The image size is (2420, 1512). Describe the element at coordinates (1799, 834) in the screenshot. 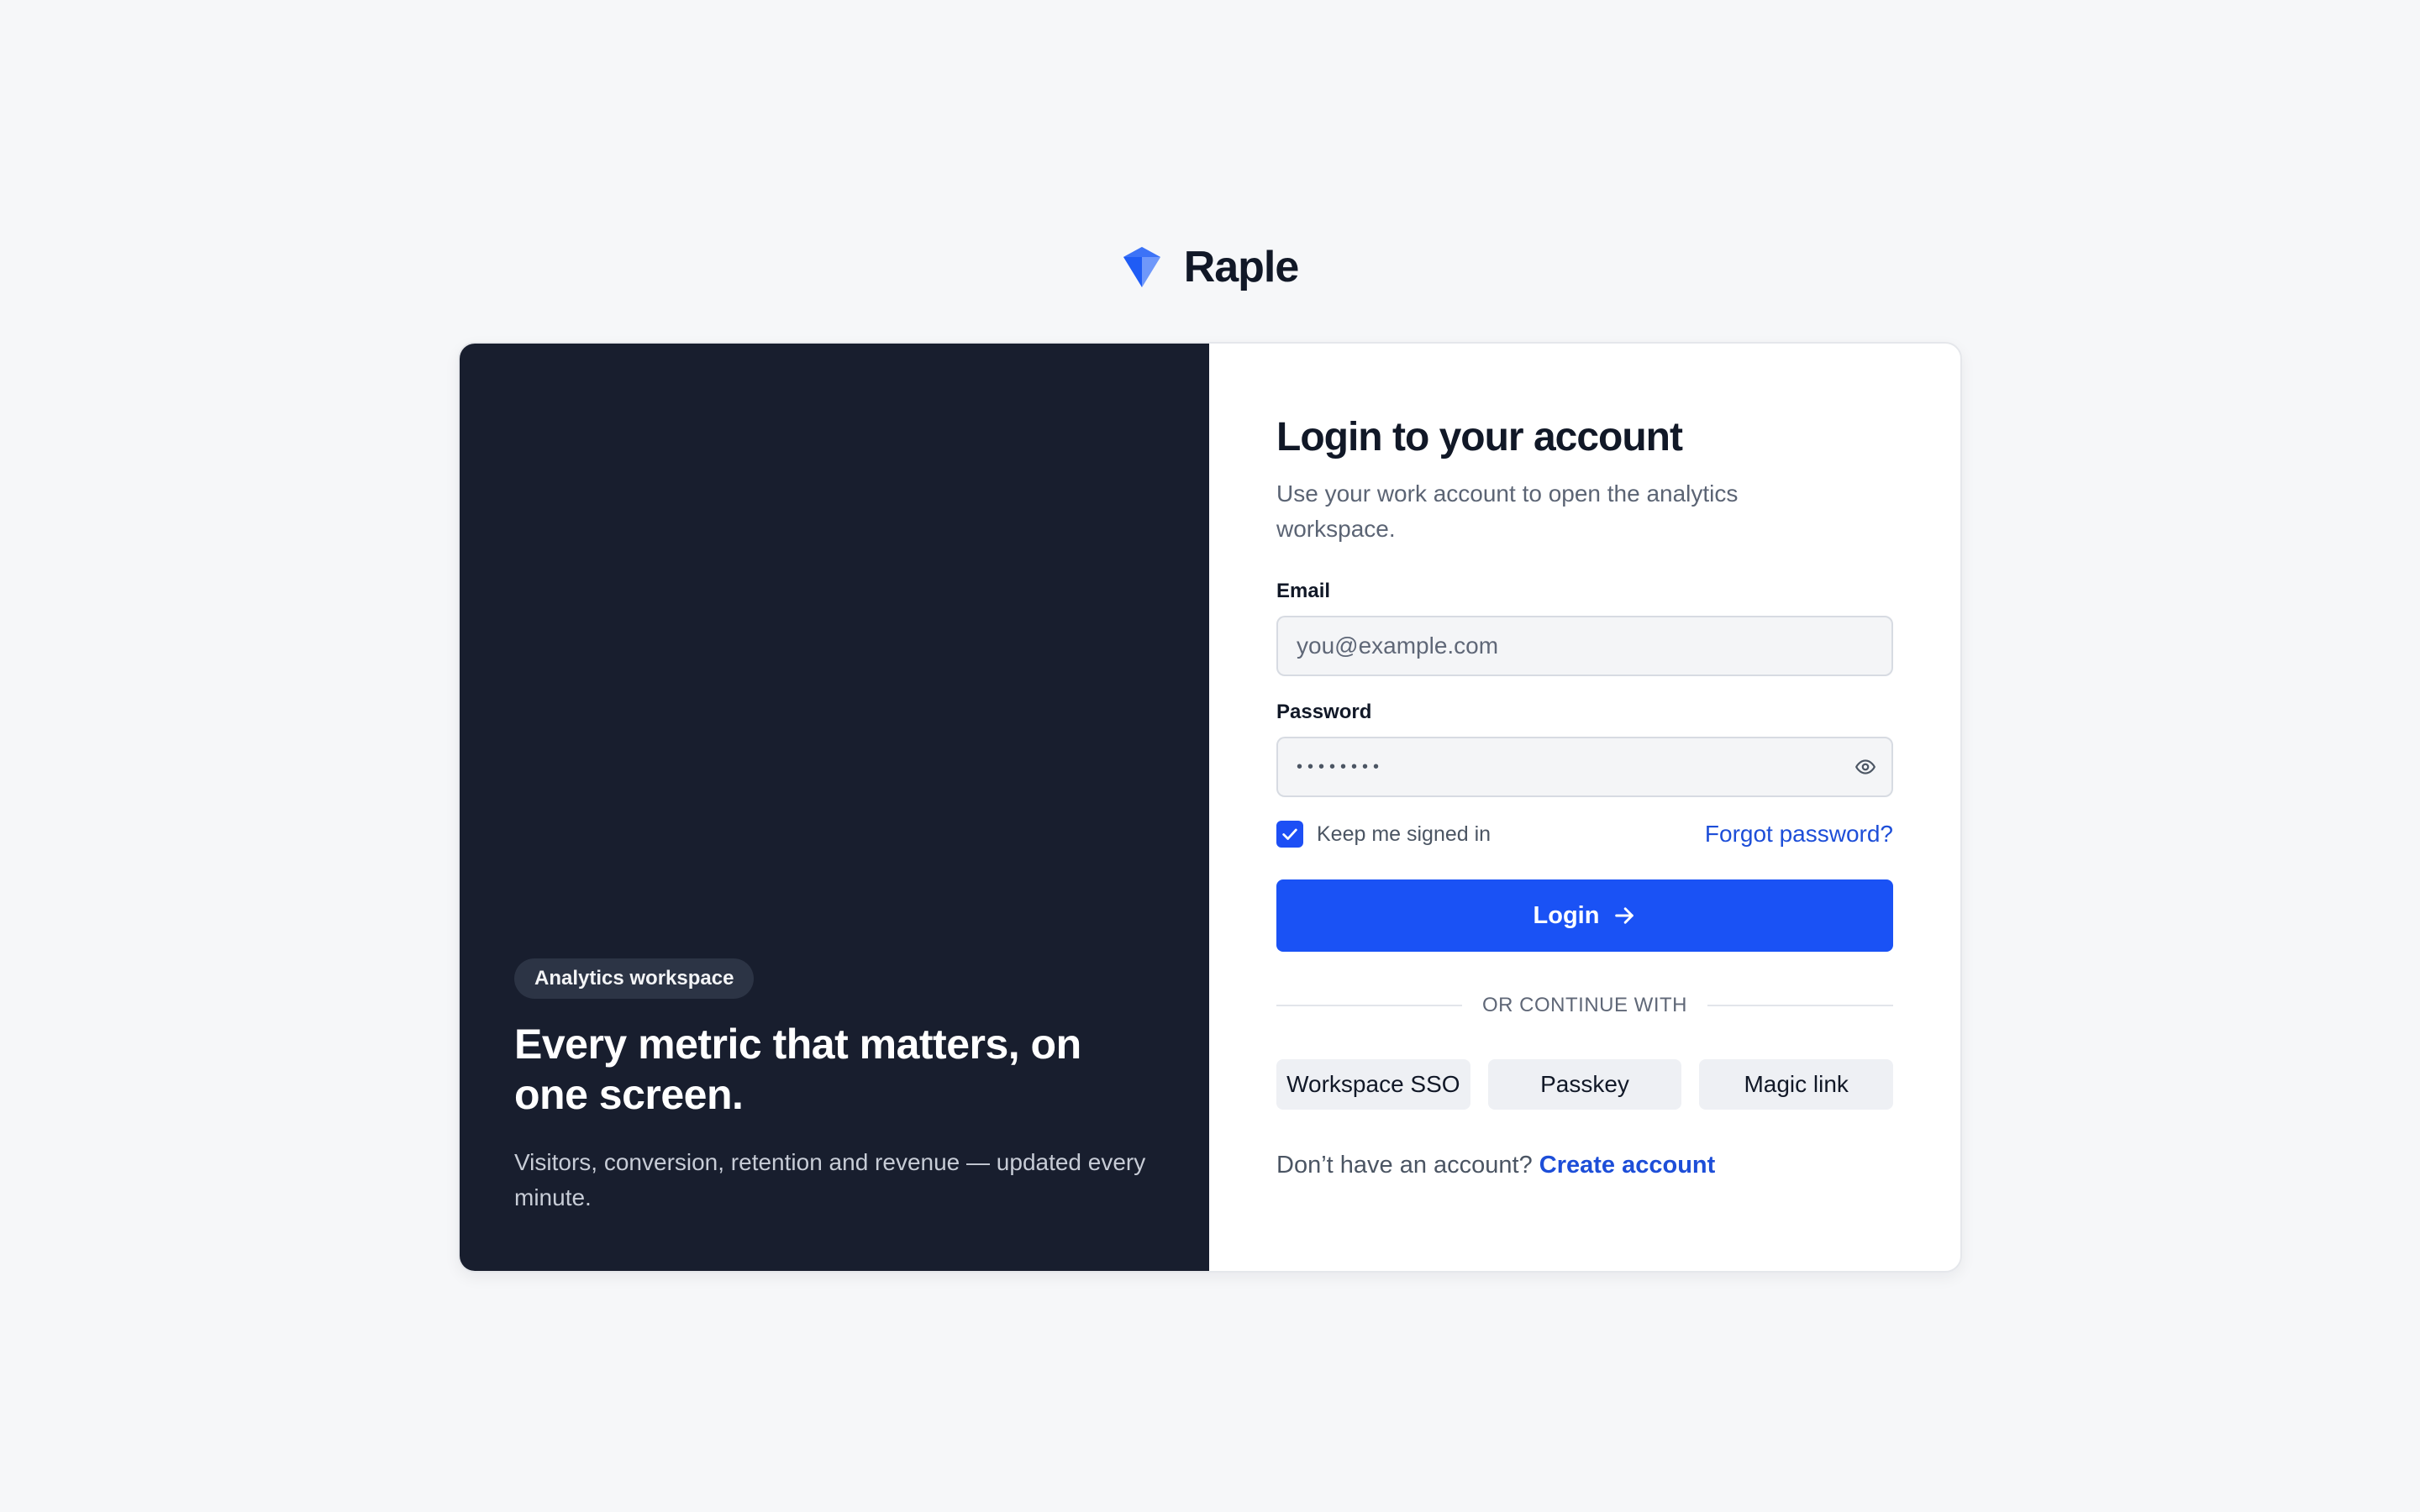

I see `forgot-password-link: Forgot password?` at that location.